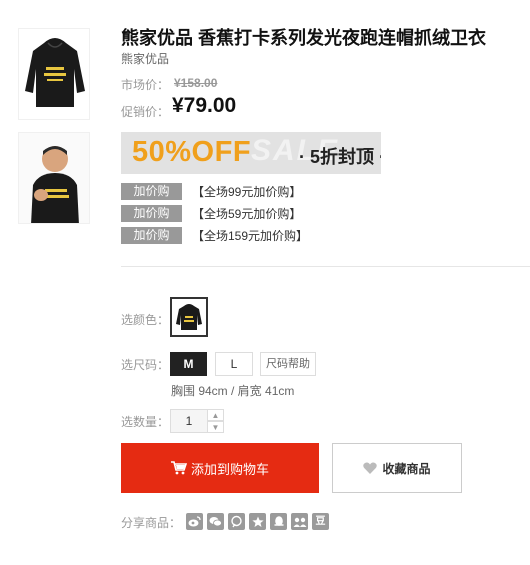  Describe the element at coordinates (246, 213) in the screenshot. I see `addon-text: 【全场59元加价购】` at that location.